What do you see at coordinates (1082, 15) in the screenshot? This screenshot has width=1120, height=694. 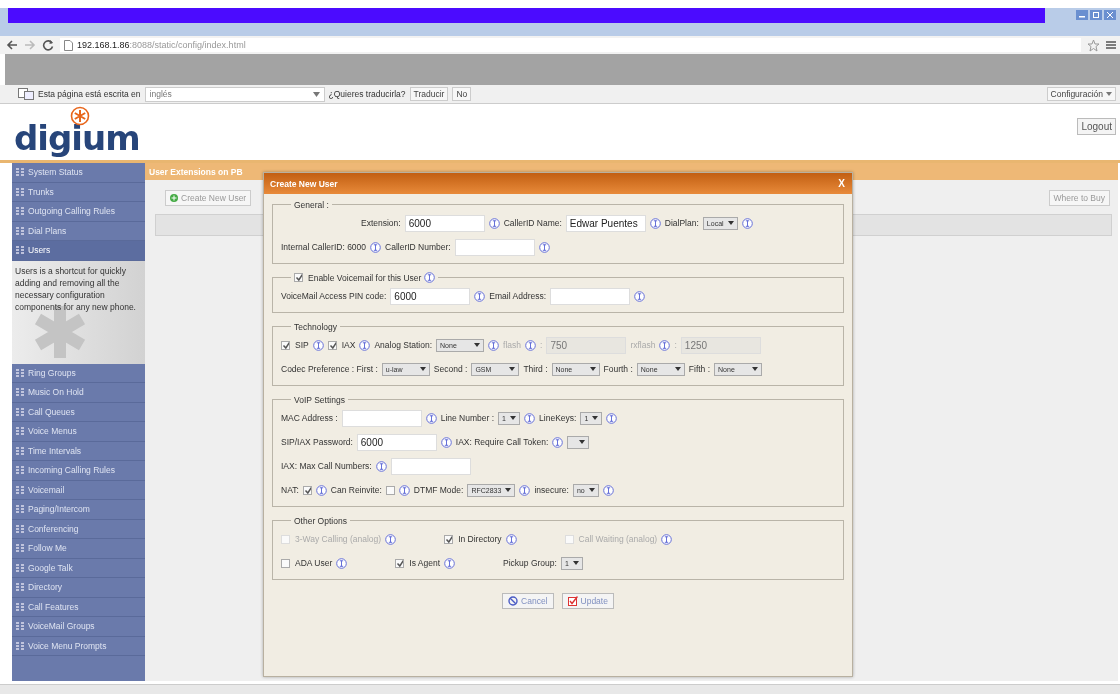 I see `minimize-icon` at bounding box center [1082, 15].